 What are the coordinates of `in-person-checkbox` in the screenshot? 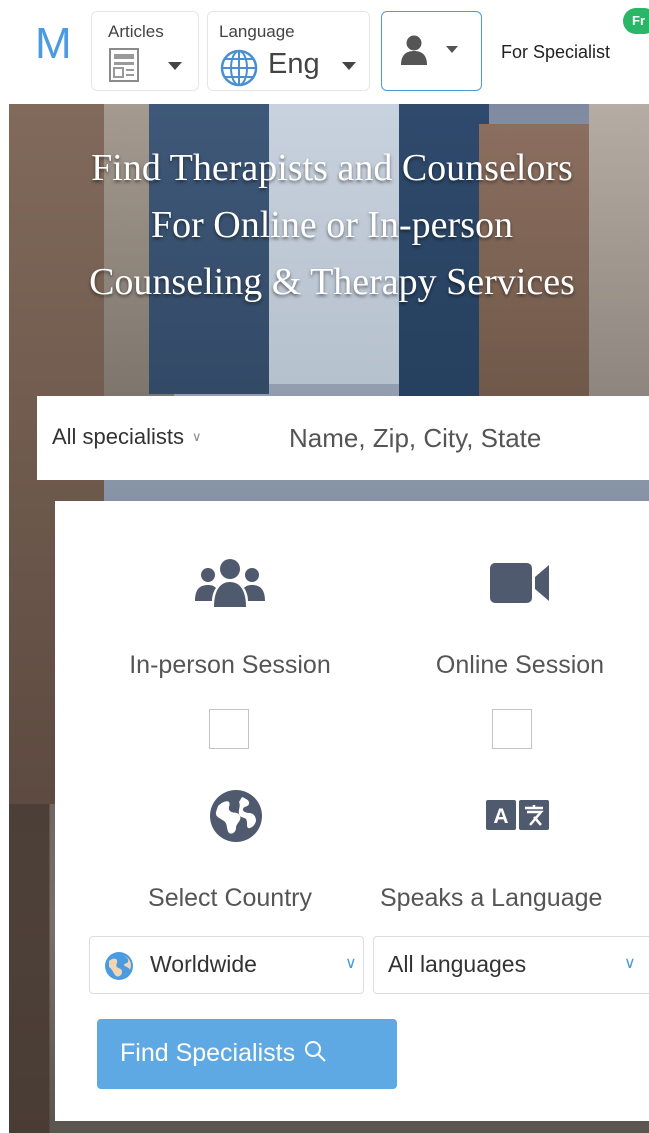 It's located at (229, 729).